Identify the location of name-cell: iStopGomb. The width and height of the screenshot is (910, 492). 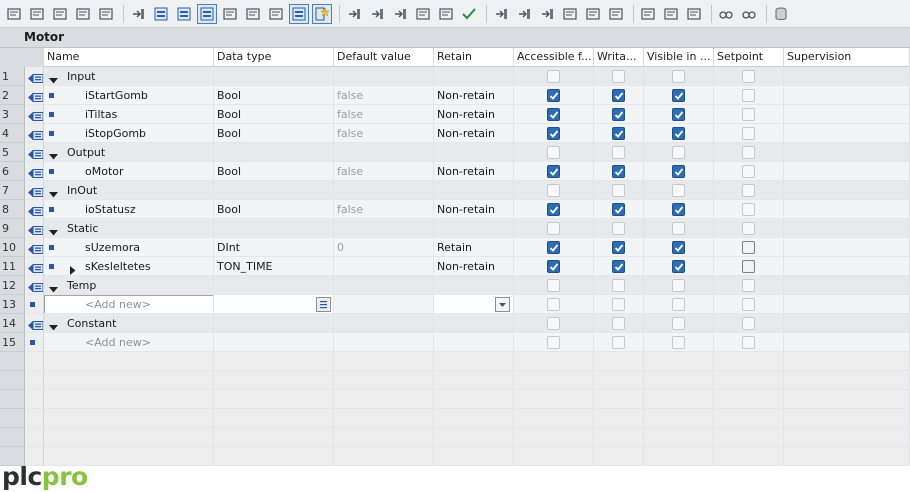
(129, 133).